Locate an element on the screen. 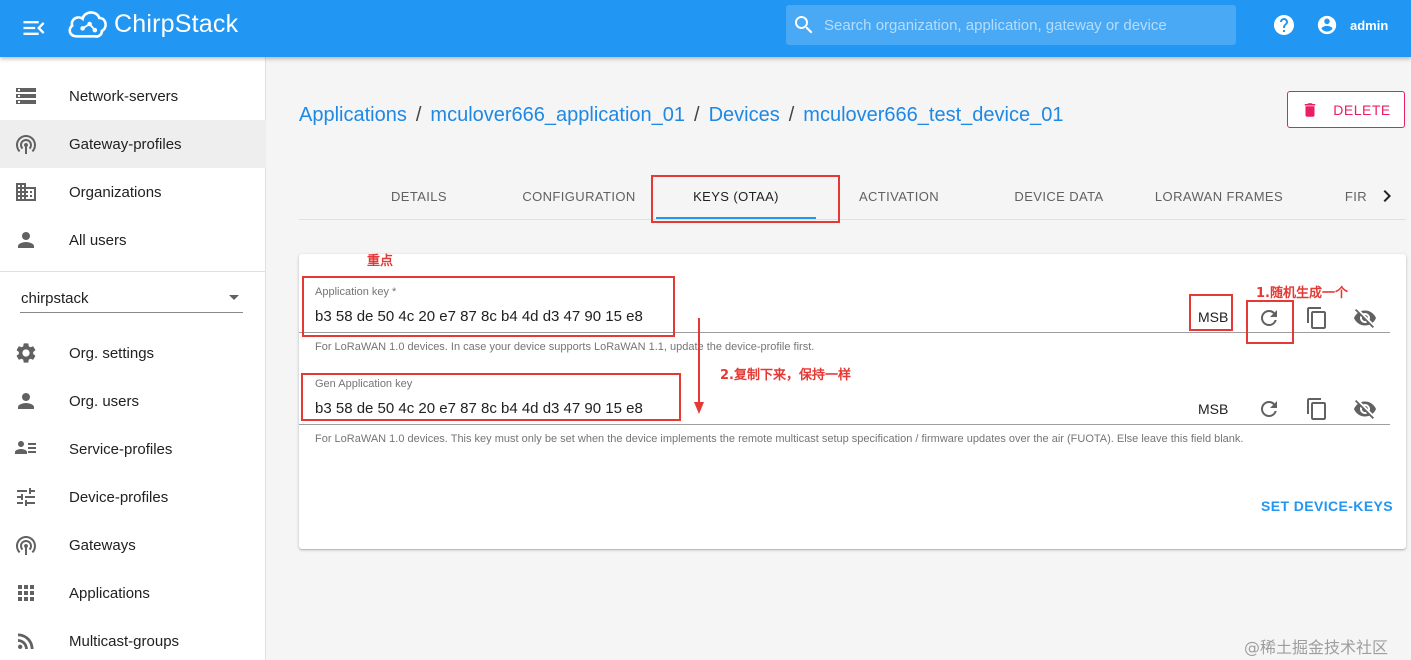  annotation-step2: 2.复制下来，保持一样 is located at coordinates (785, 375).